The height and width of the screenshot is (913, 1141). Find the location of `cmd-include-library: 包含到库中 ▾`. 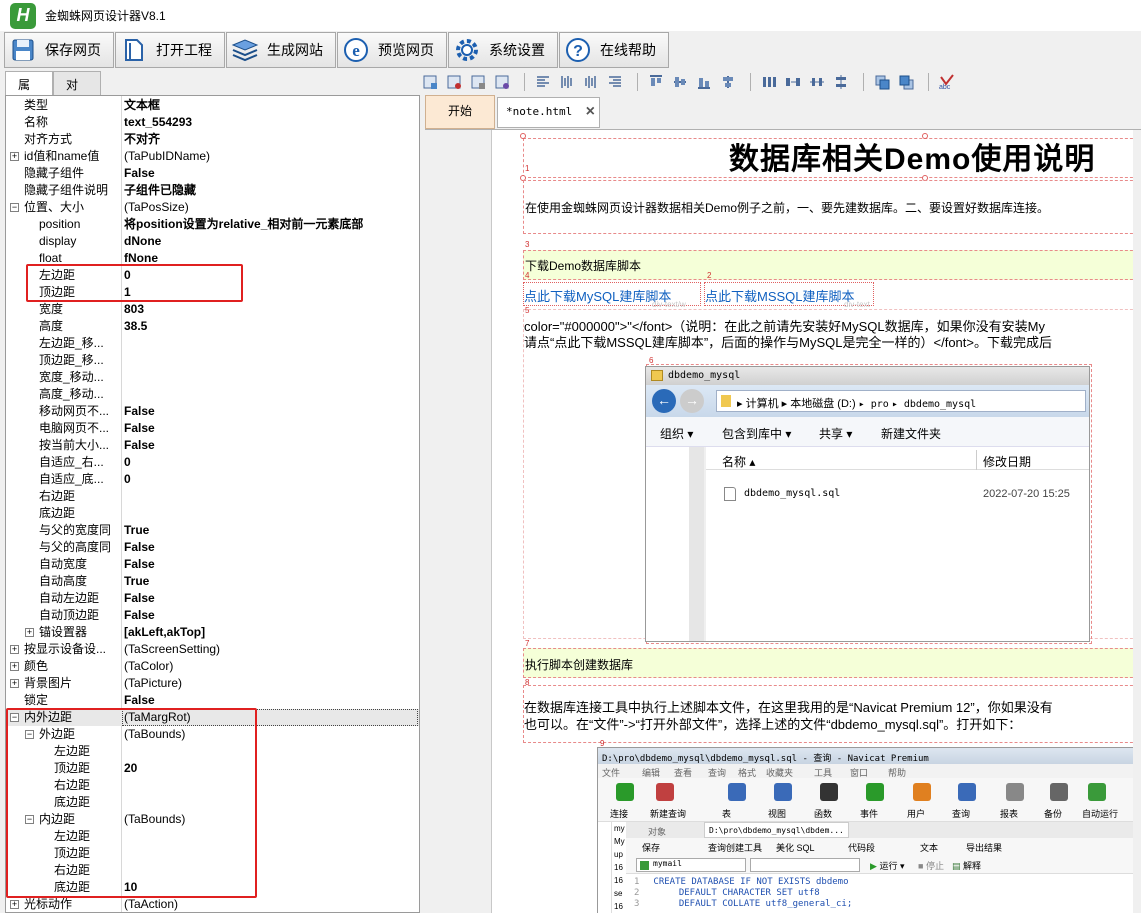

cmd-include-library: 包含到库中 ▾ is located at coordinates (756, 433).